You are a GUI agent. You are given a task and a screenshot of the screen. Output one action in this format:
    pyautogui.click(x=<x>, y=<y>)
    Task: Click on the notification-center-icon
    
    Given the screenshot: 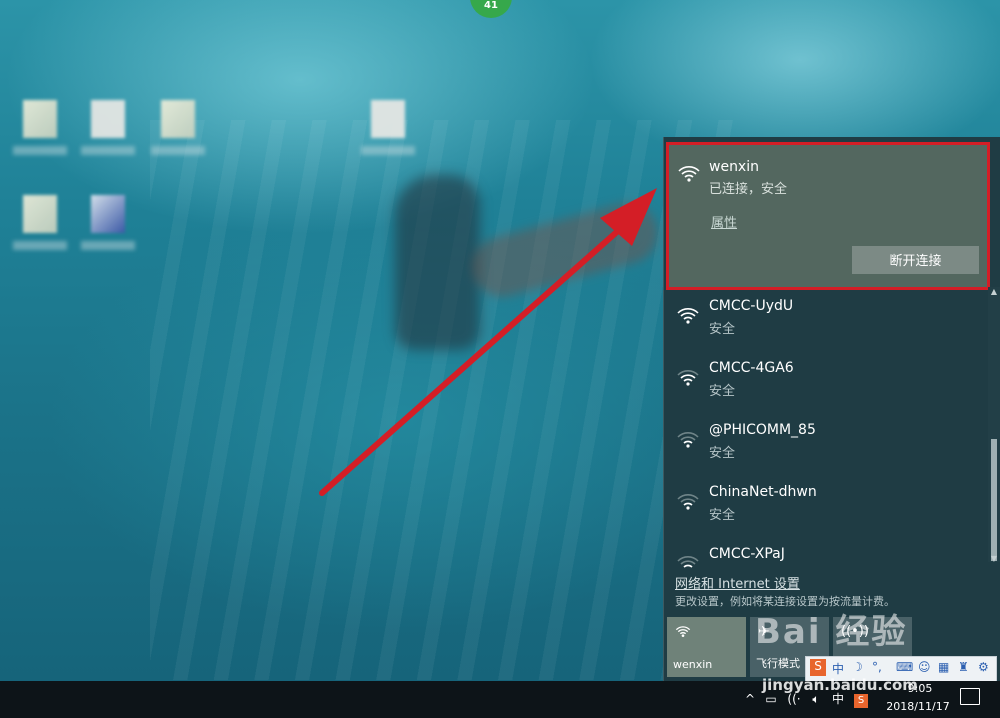 What is the action you would take?
    pyautogui.click(x=970, y=696)
    